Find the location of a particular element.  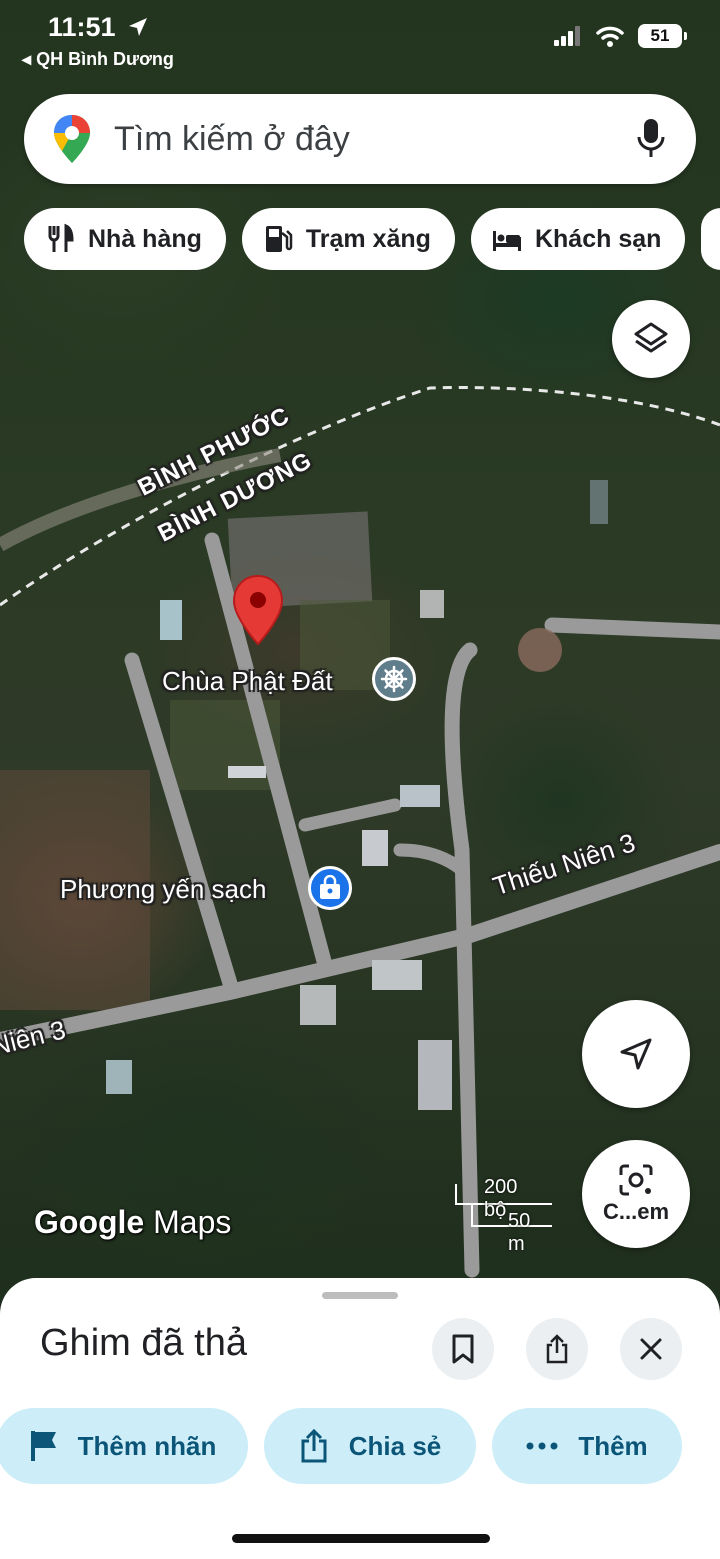

status-time: 11:51 is located at coordinates (98, 27).